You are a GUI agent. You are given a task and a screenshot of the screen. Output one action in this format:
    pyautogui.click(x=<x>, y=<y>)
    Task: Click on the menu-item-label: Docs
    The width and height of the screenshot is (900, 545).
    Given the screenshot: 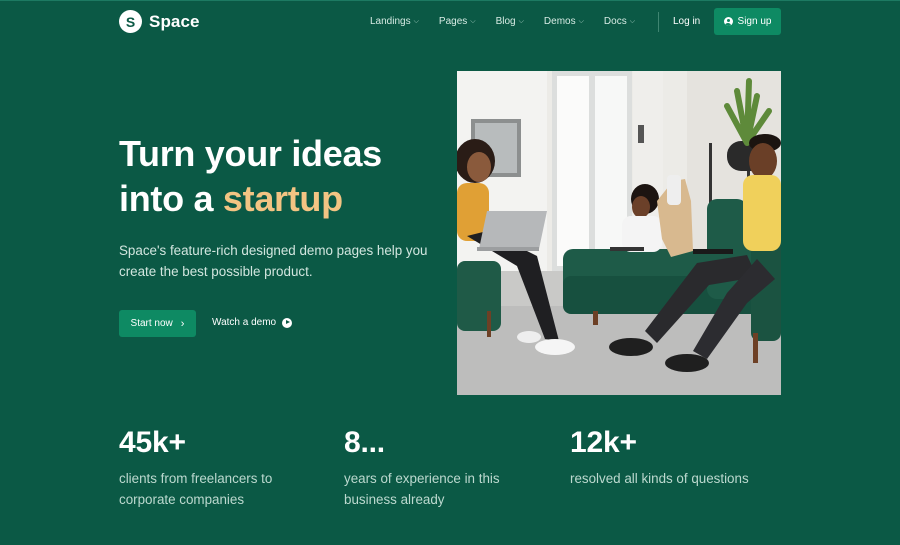 What is the action you would take?
    pyautogui.click(x=615, y=21)
    